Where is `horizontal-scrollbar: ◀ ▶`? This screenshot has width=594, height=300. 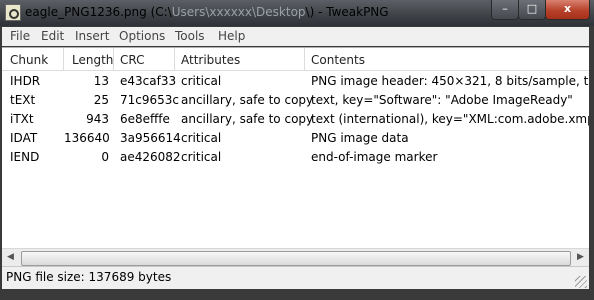 horizontal-scrollbar: ◀ ▶ is located at coordinates (295, 257).